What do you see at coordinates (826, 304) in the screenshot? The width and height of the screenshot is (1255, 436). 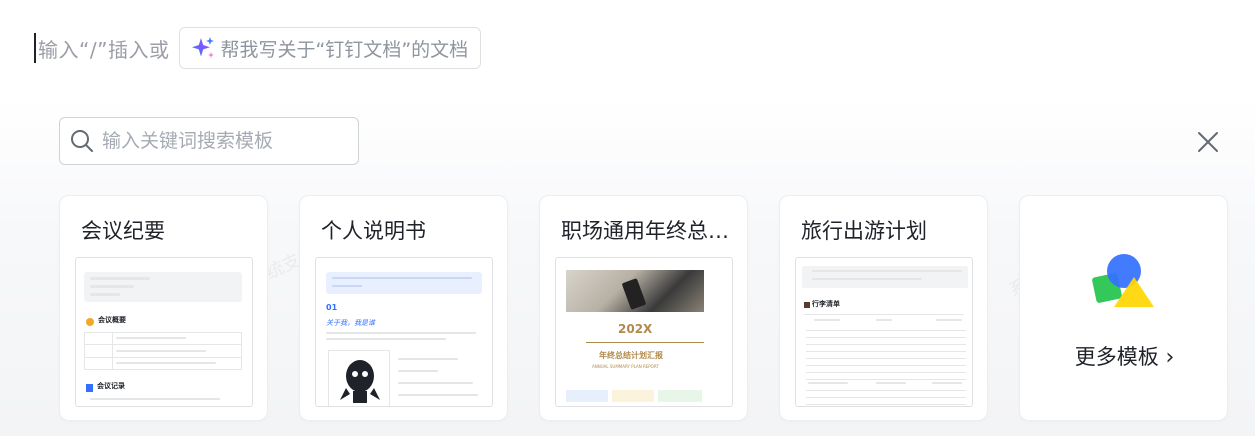 I see `thumb-section-heading: 行李清单` at bounding box center [826, 304].